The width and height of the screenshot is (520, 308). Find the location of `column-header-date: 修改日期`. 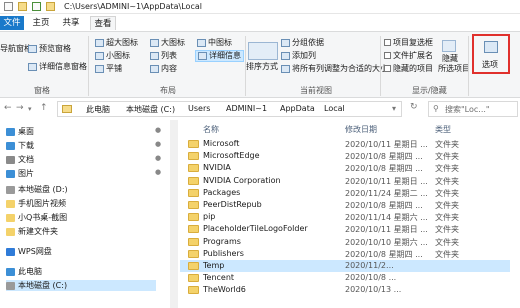

column-header-date: 修改日期 is located at coordinates (361, 129).